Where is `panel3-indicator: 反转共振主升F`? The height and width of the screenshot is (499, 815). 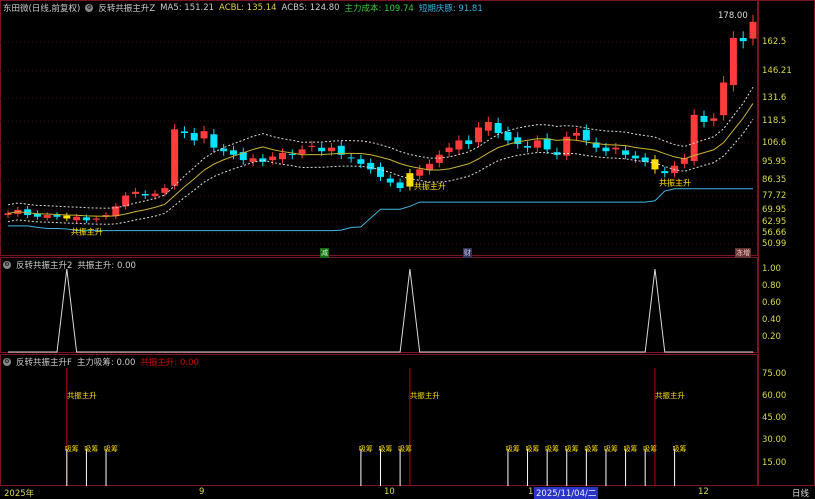 panel3-indicator: 反转共振主升F is located at coordinates (44, 363).